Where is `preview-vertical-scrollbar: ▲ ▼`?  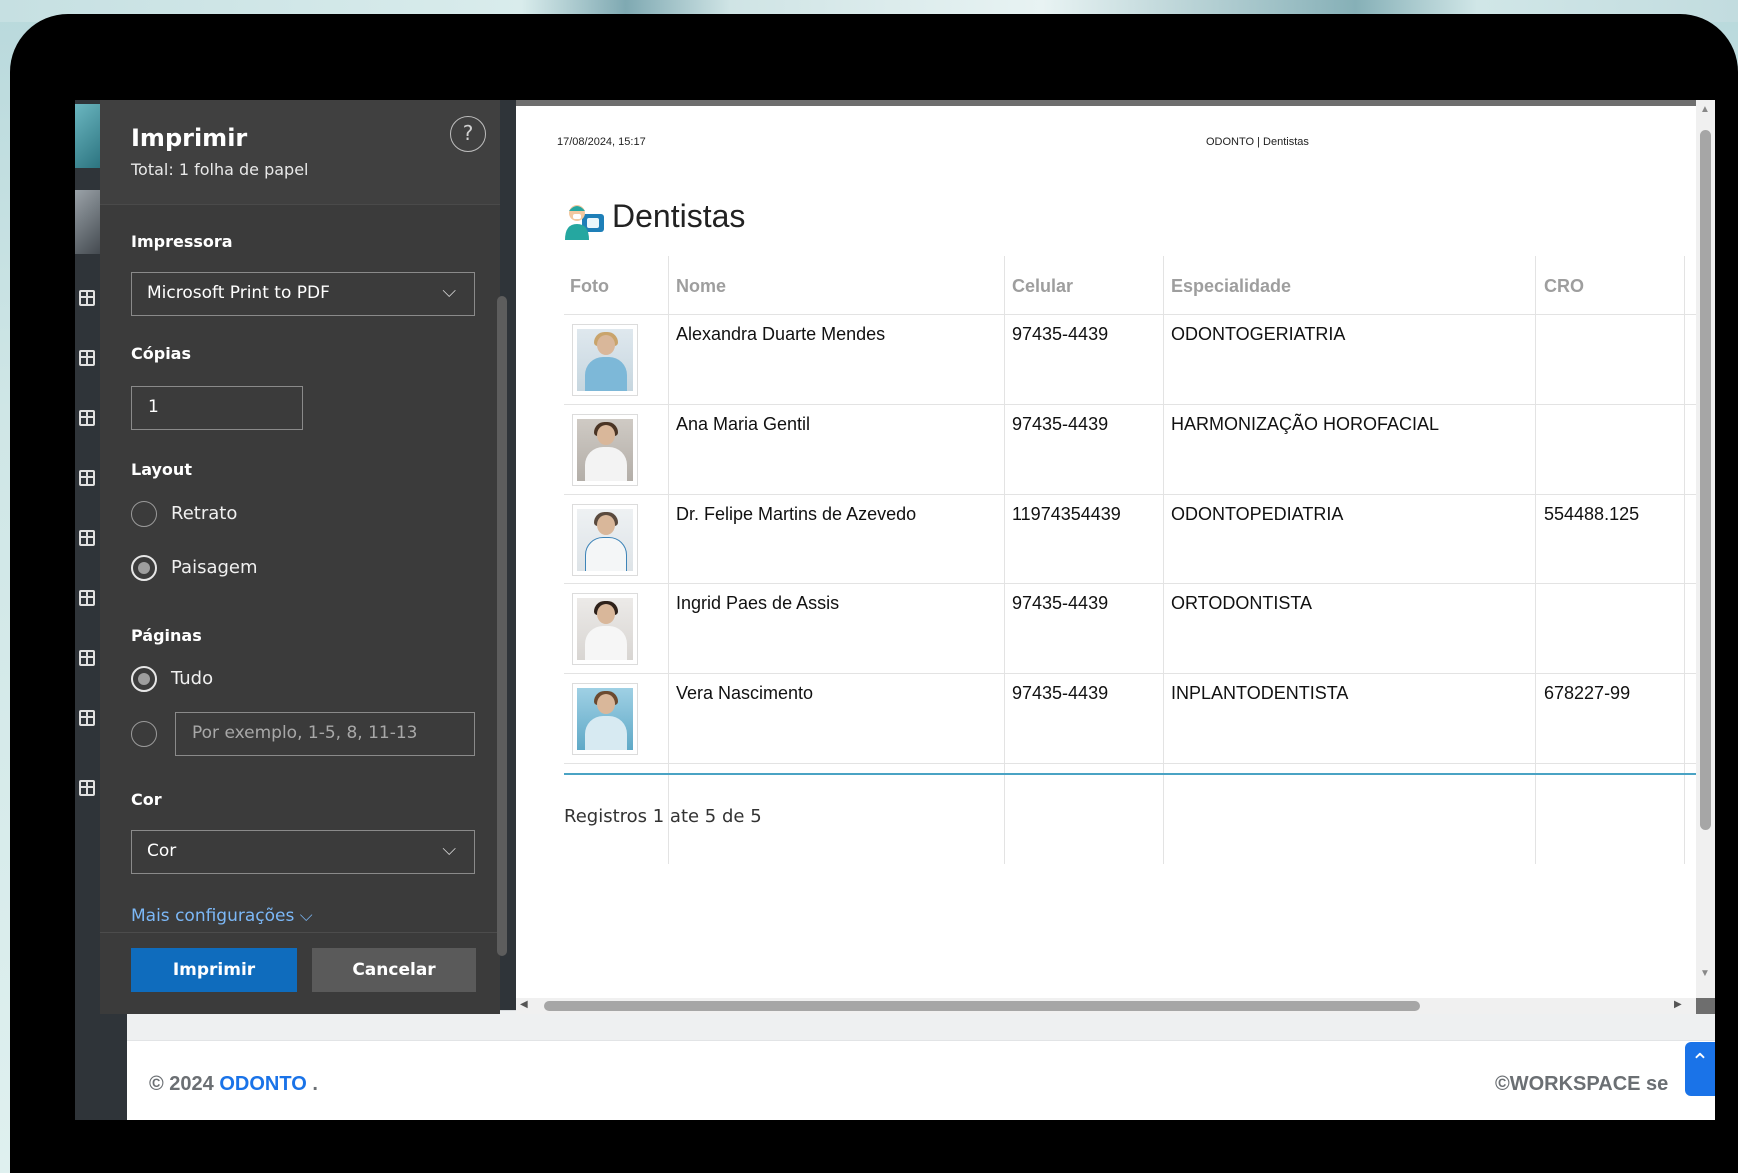 preview-vertical-scrollbar: ▲ ▼ is located at coordinates (1705, 549).